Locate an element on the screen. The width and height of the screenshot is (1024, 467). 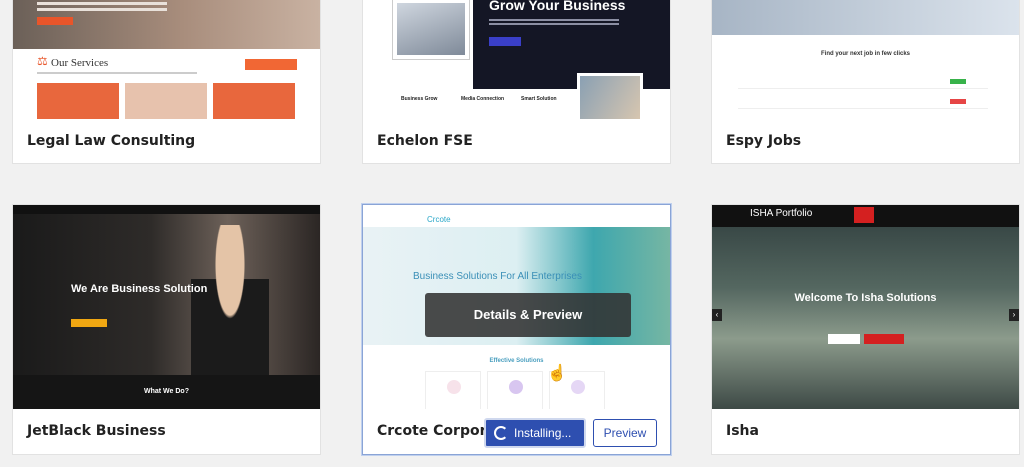
view-all-services-button is located at coordinates (271, 64).